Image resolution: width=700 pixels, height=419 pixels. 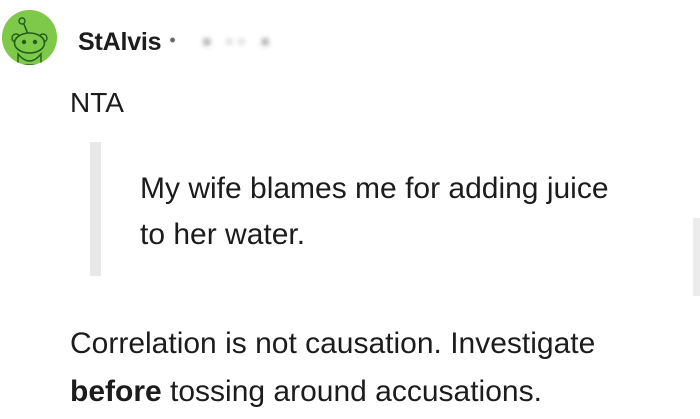 I want to click on comment-meta: StAlvis • • ·· •, so click(x=176, y=42).